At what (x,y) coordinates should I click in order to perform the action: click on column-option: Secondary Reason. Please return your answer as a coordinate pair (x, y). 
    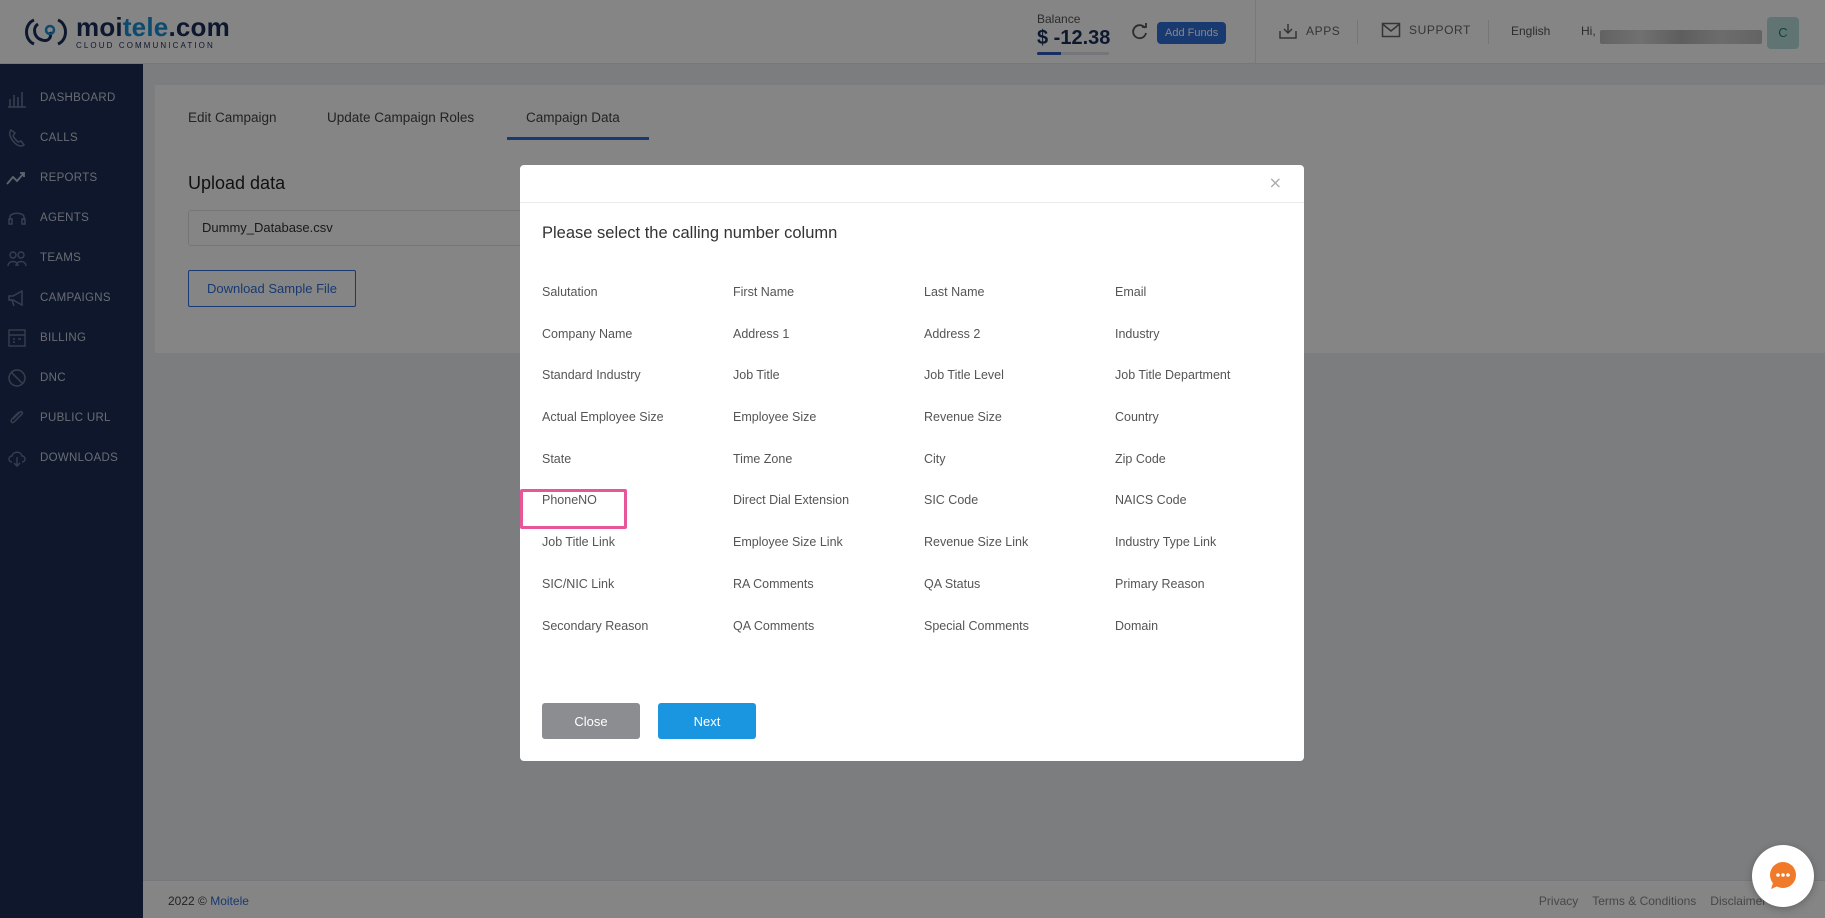
    Looking at the image, I should click on (637, 640).